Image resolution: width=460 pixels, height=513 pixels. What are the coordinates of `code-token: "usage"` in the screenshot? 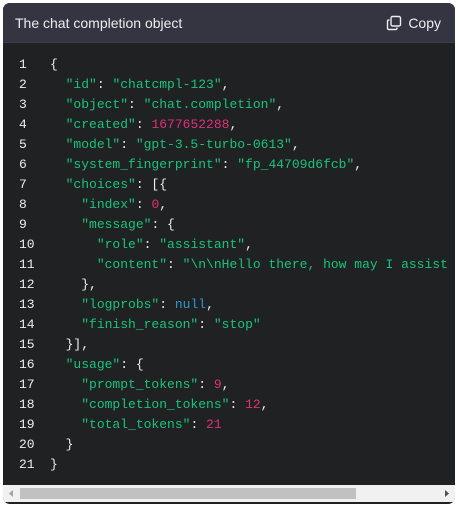 It's located at (93, 364).